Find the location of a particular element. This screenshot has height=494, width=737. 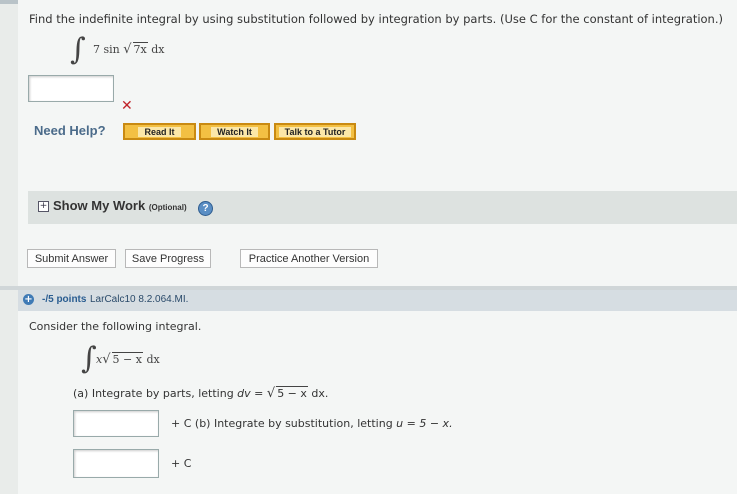

read-it-button: Read It is located at coordinates (159, 131).